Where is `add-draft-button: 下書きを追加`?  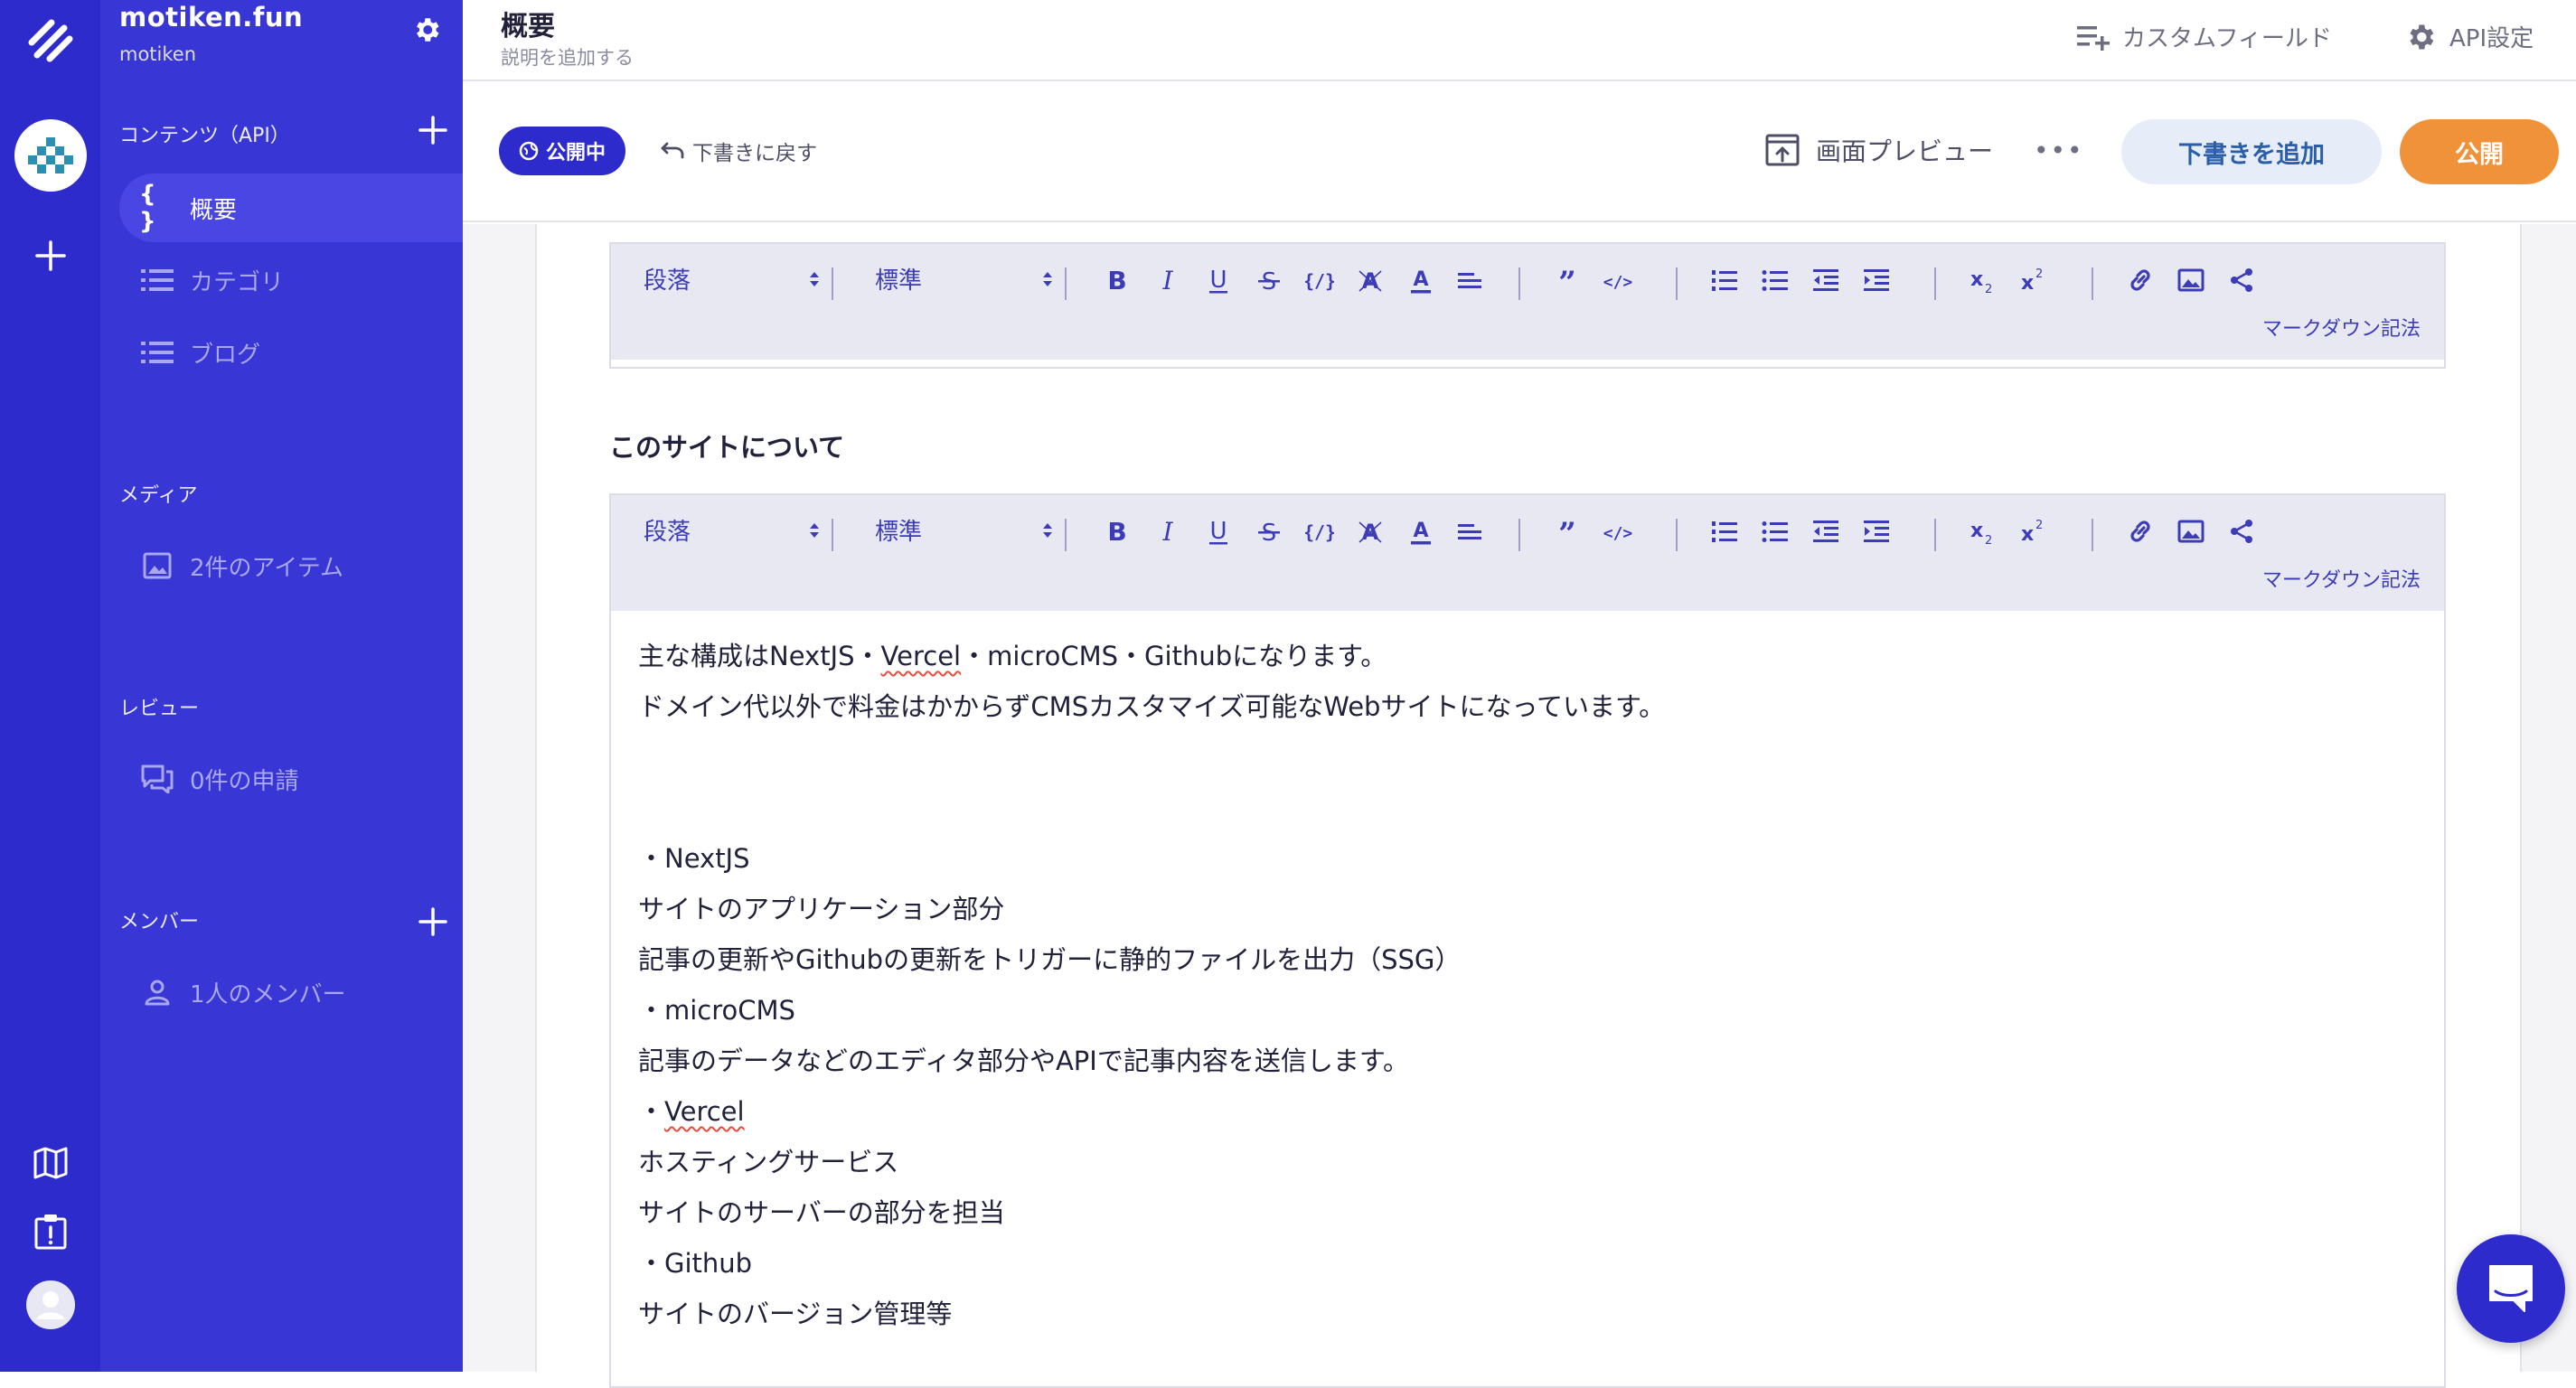 add-draft-button: 下書きを追加 is located at coordinates (2251, 152).